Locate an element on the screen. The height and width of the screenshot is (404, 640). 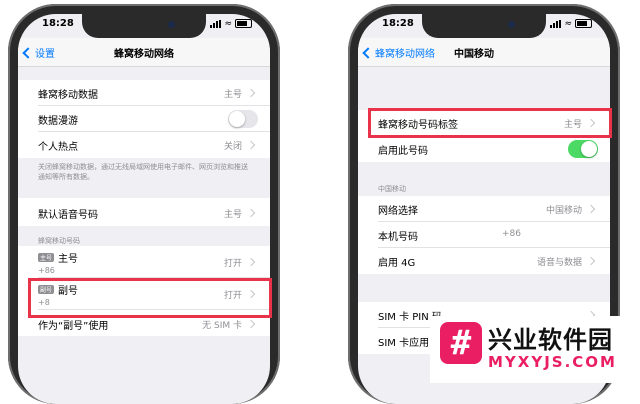
row-label: 启用 4G is located at coordinates (397, 263).